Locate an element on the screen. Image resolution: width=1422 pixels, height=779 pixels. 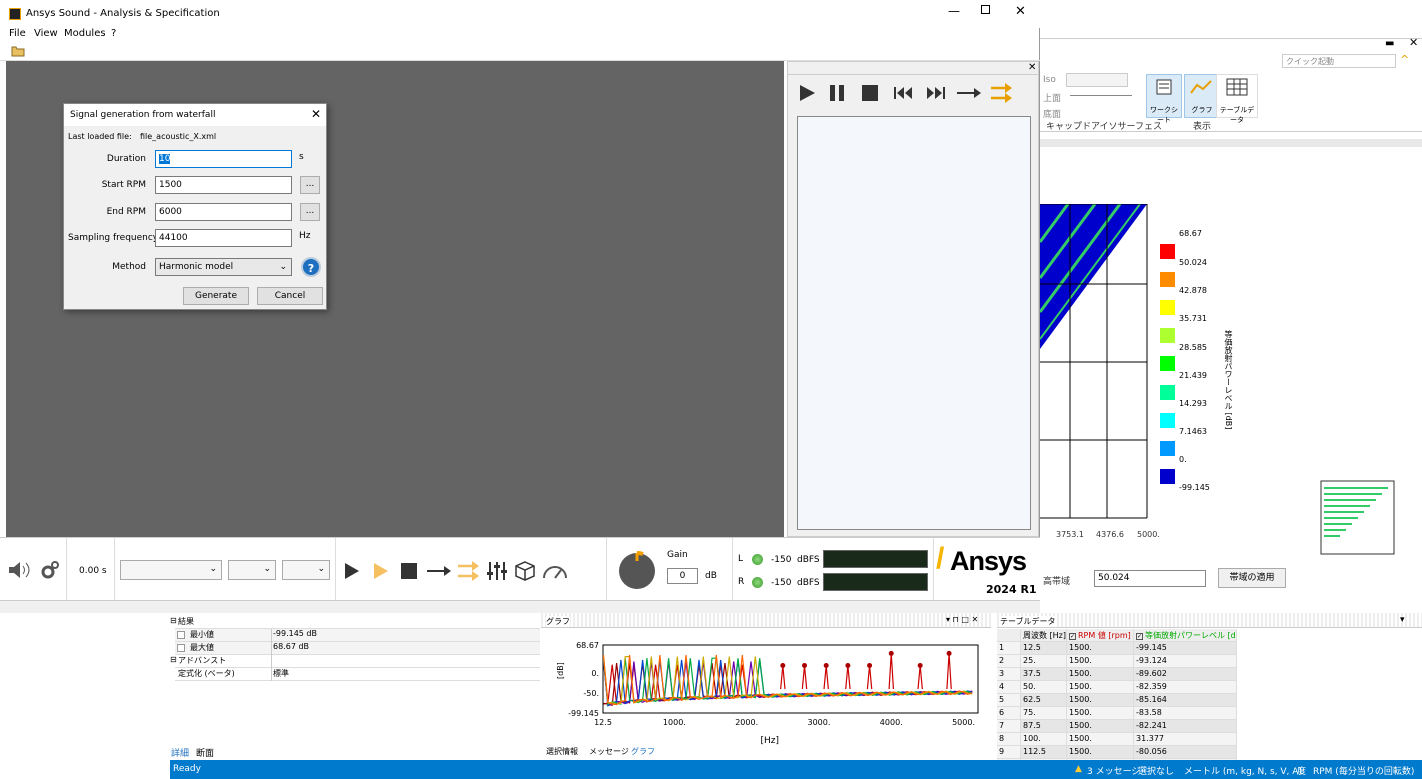
quick-launch-input: クイック起動 is located at coordinates (1339, 61).